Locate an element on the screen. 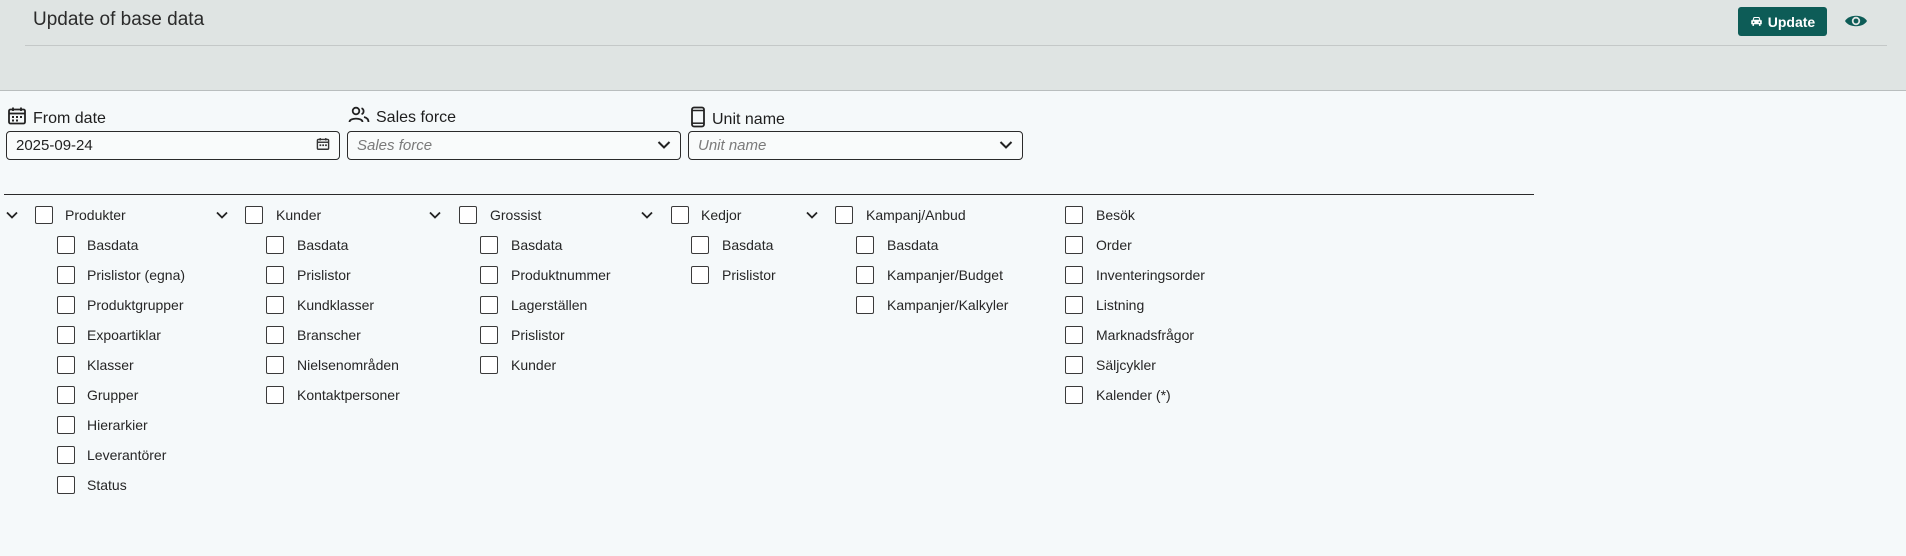 Image resolution: width=1906 pixels, height=556 pixels. sales-force-select: Sales force is located at coordinates (514, 145).